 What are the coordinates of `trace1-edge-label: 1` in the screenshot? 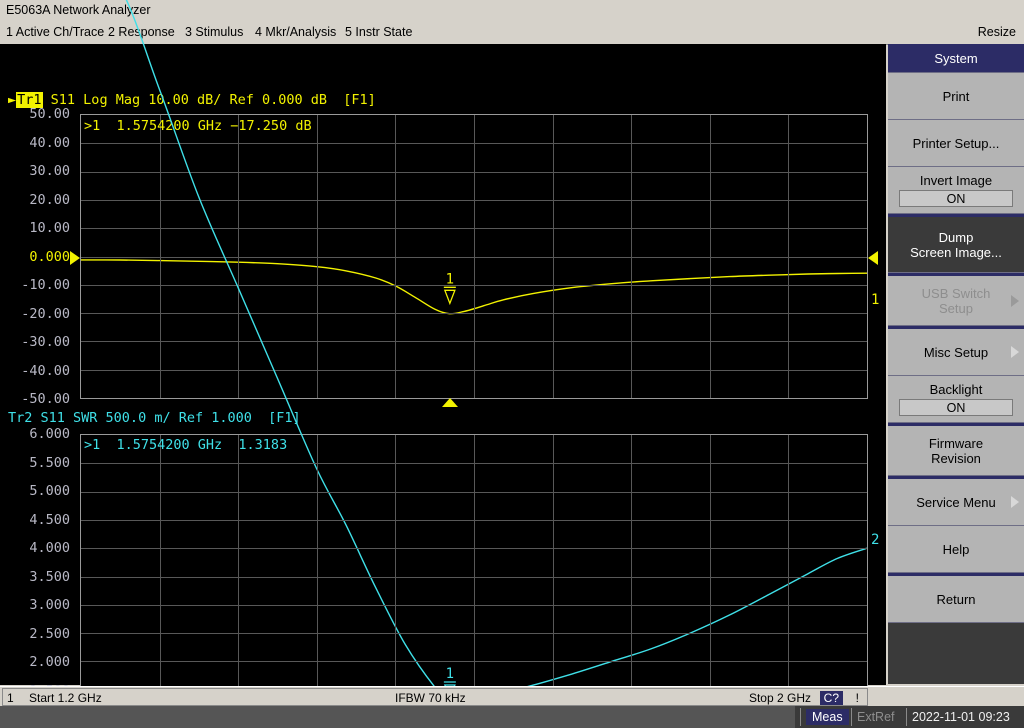 It's located at (875, 300).